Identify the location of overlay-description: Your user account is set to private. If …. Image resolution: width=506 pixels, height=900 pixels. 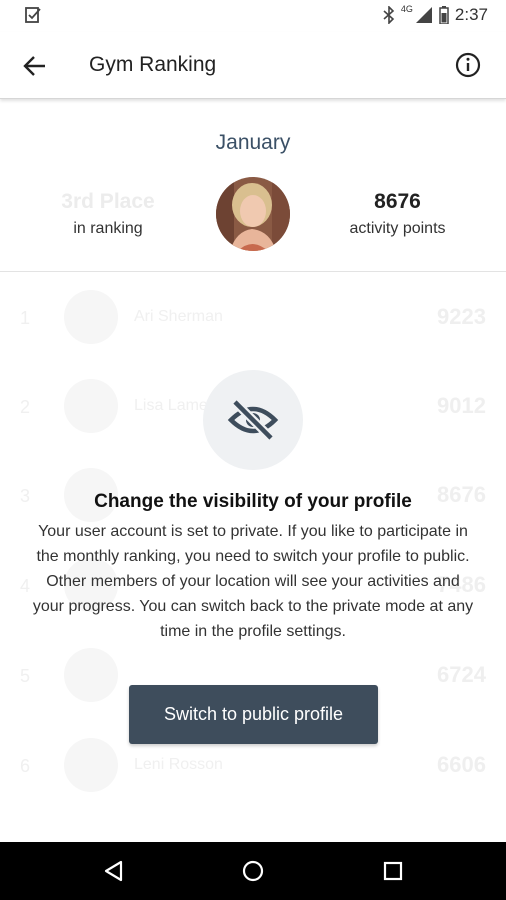
(253, 581).